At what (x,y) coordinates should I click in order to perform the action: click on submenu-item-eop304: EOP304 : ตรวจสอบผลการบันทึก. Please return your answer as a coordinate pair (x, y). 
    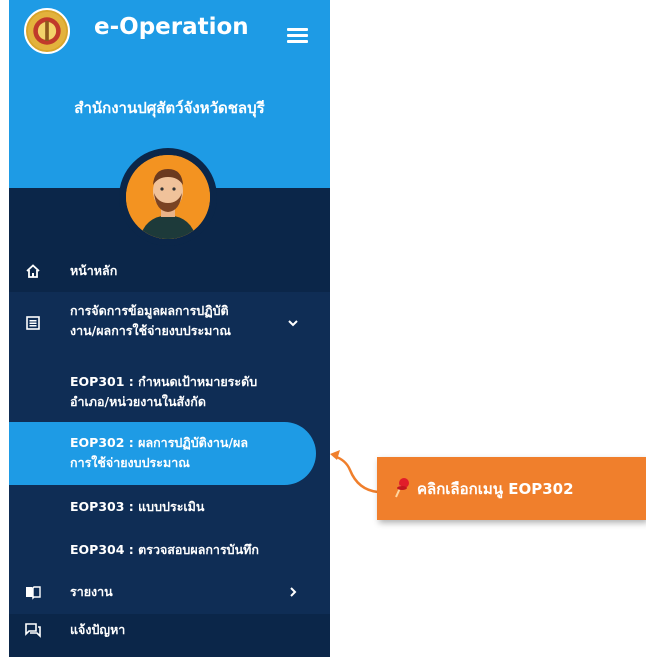
    Looking at the image, I should click on (169, 550).